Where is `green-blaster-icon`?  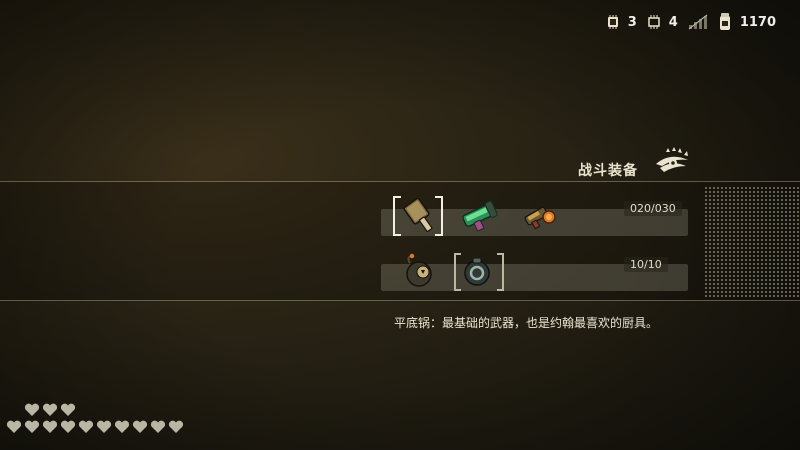 green-blaster-icon is located at coordinates (480, 216).